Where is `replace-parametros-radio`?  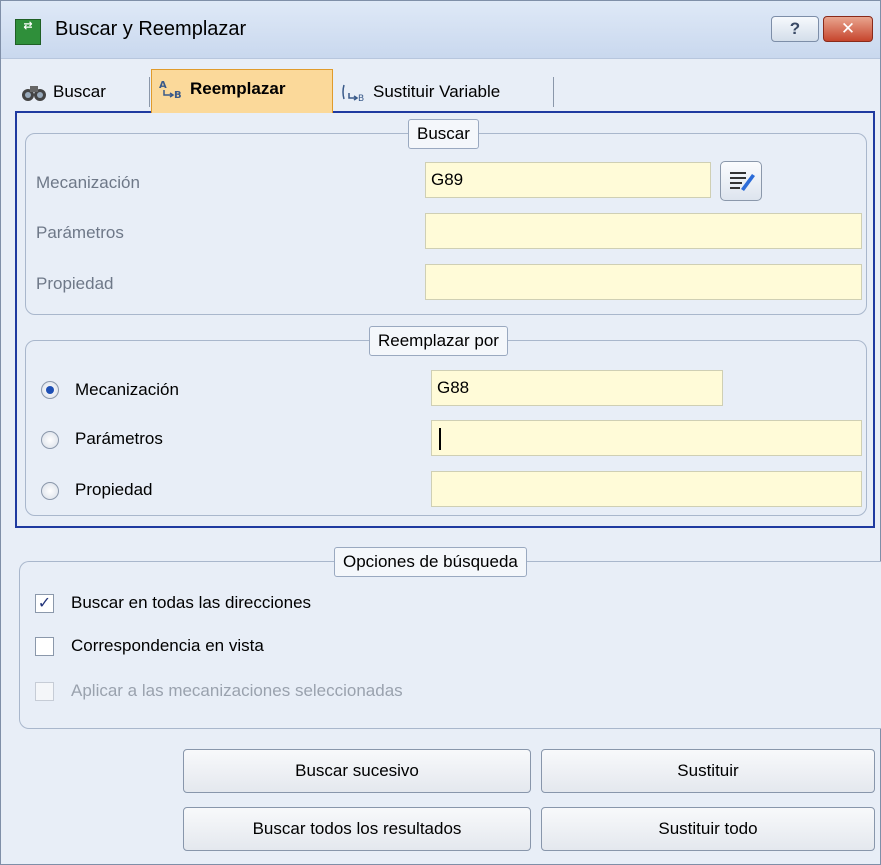
replace-parametros-radio is located at coordinates (50, 440).